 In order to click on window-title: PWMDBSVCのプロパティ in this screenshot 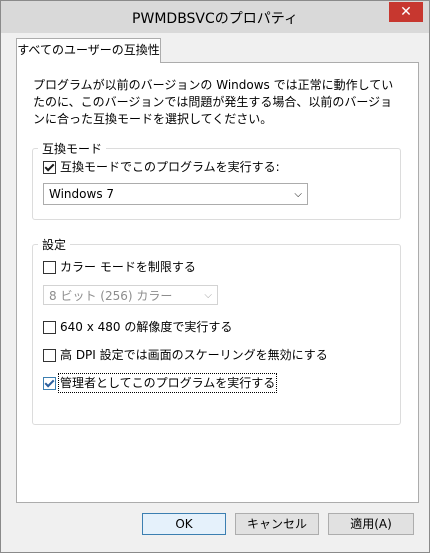, I will do `click(215, 19)`.